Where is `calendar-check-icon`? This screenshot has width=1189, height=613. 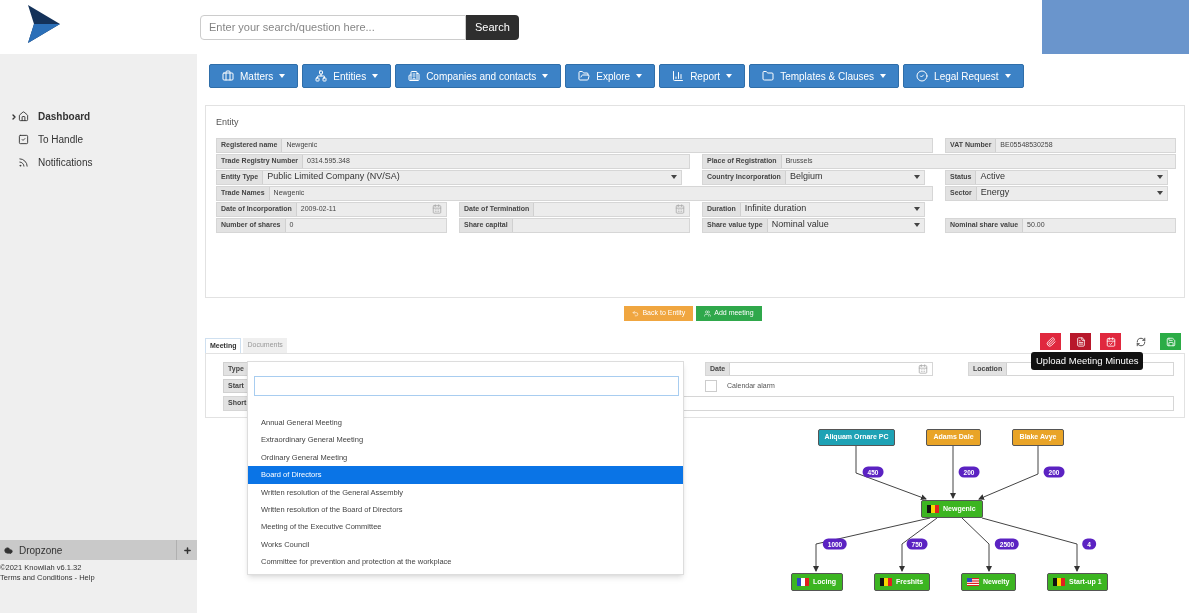
calendar-check-icon is located at coordinates (1110, 341).